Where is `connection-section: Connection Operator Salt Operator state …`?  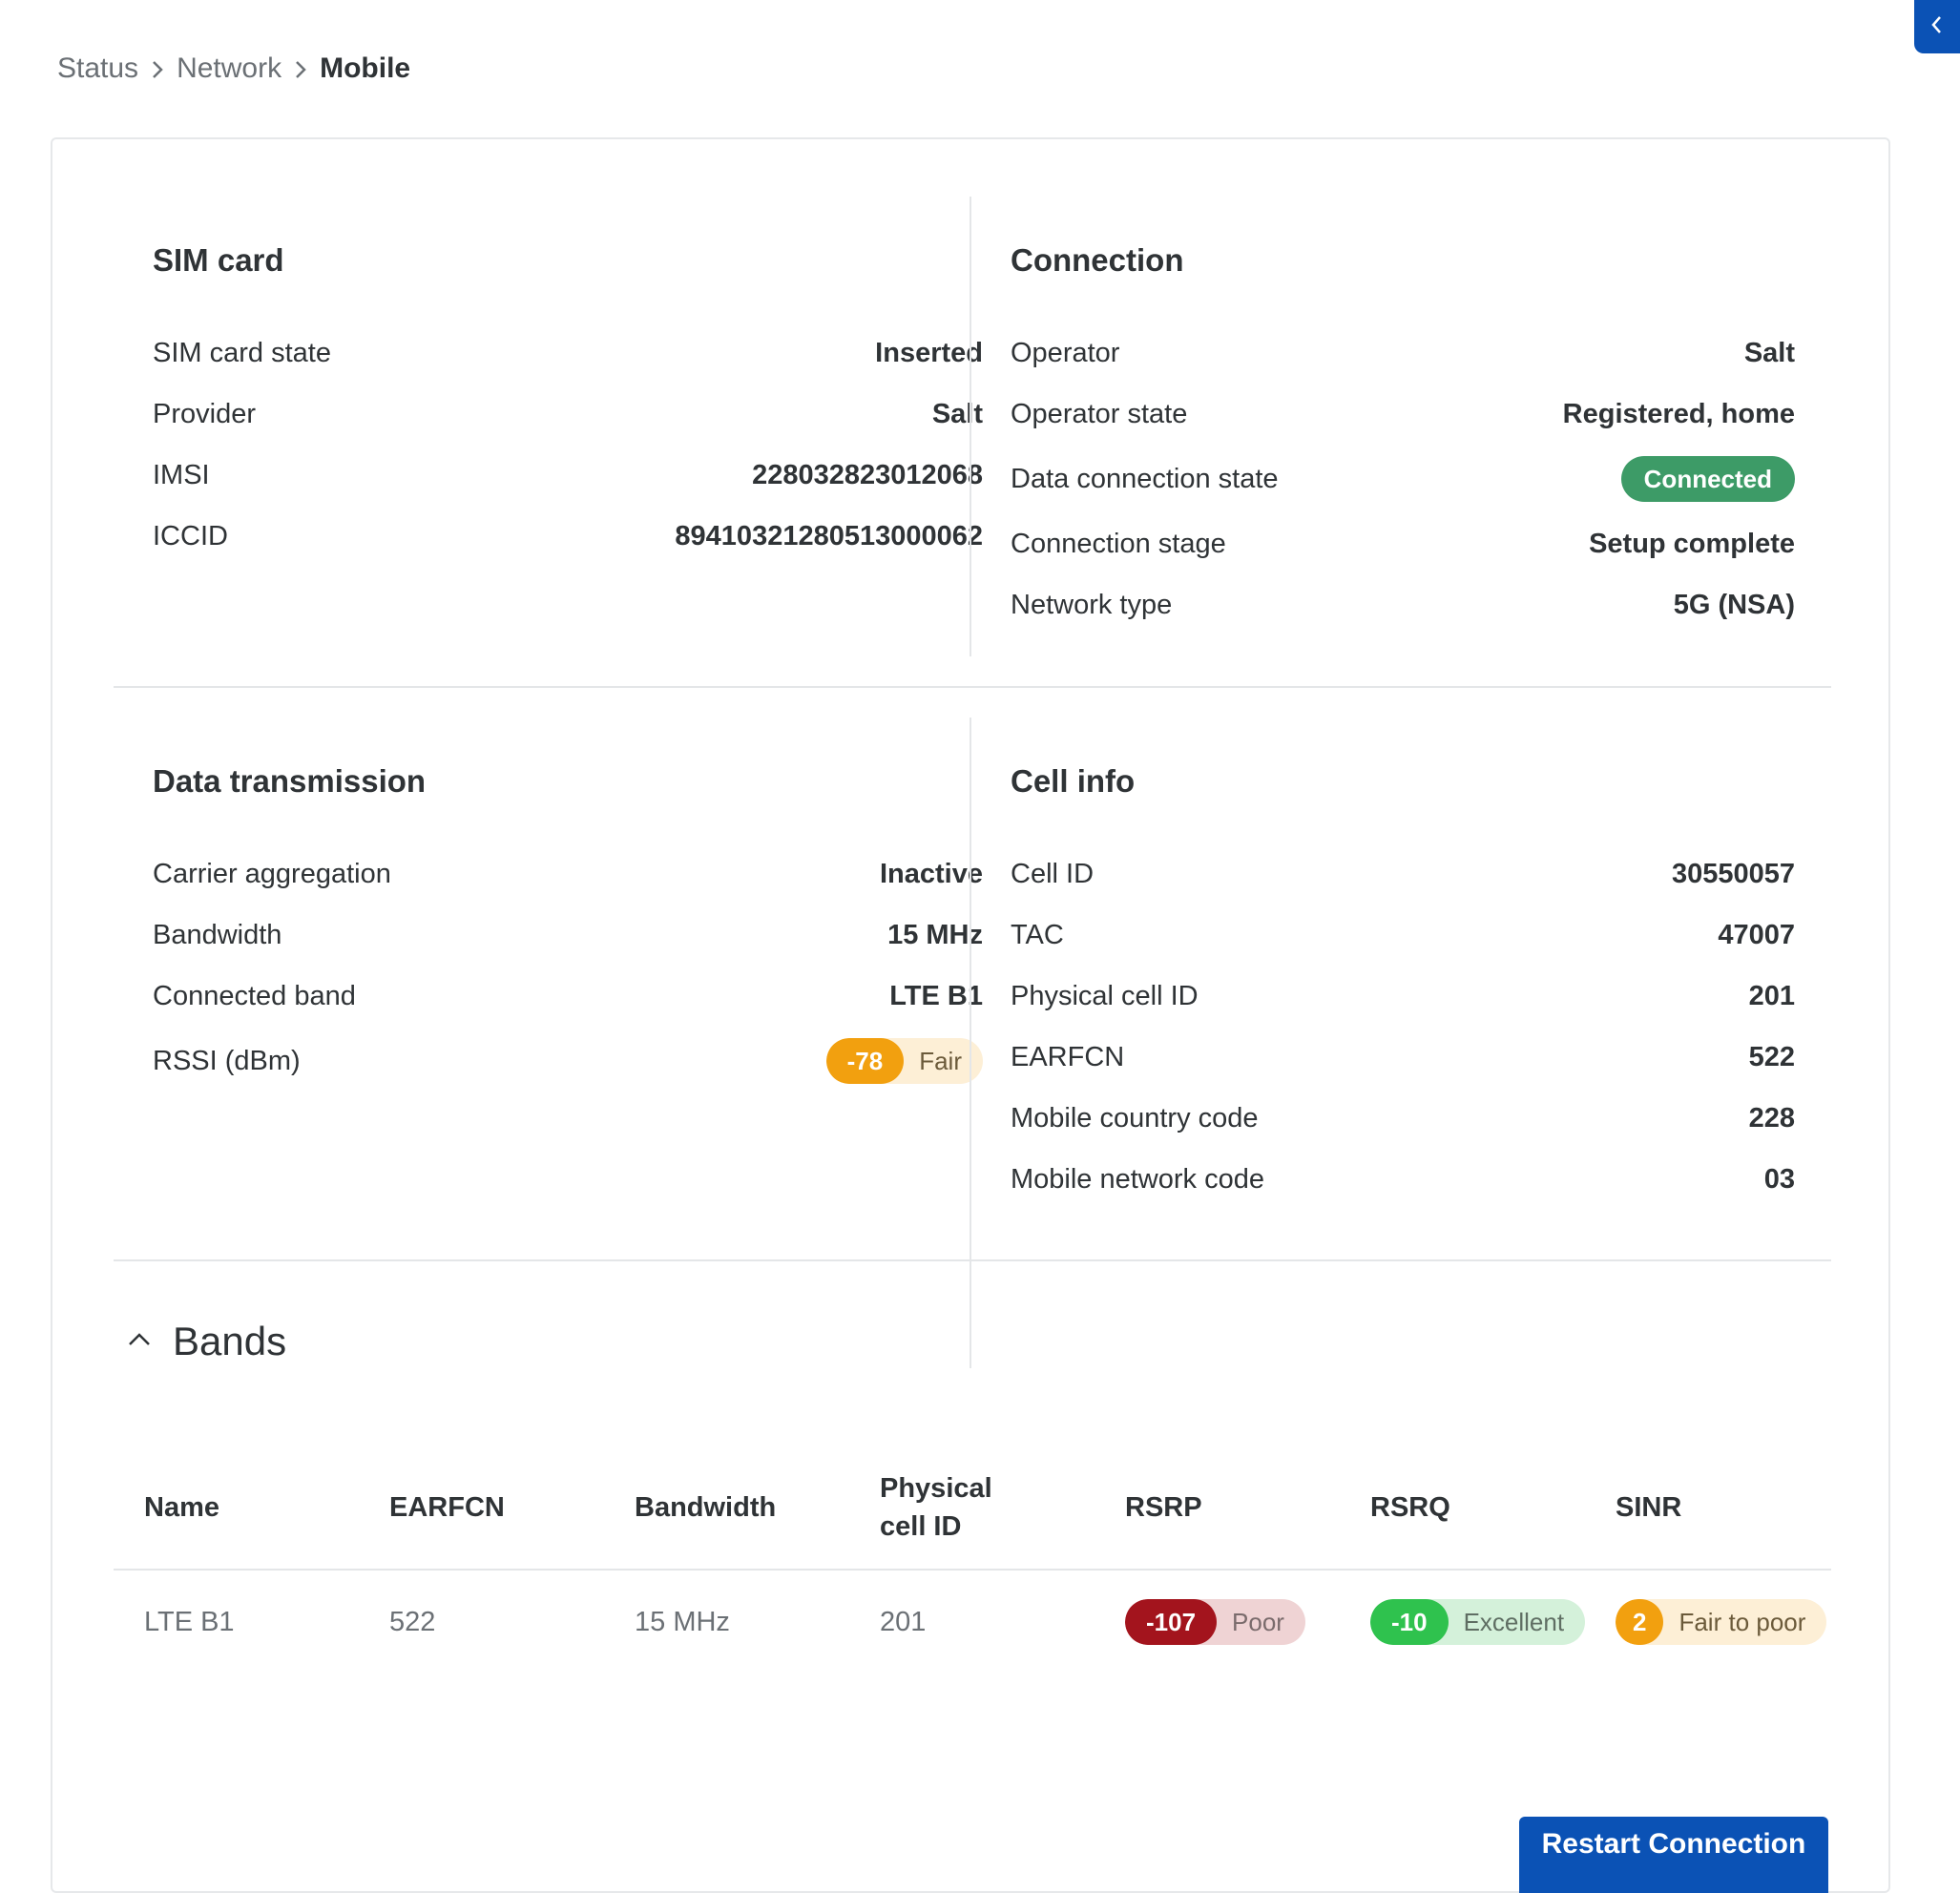
connection-section: Connection Operator Salt Operator state … is located at coordinates (1403, 436).